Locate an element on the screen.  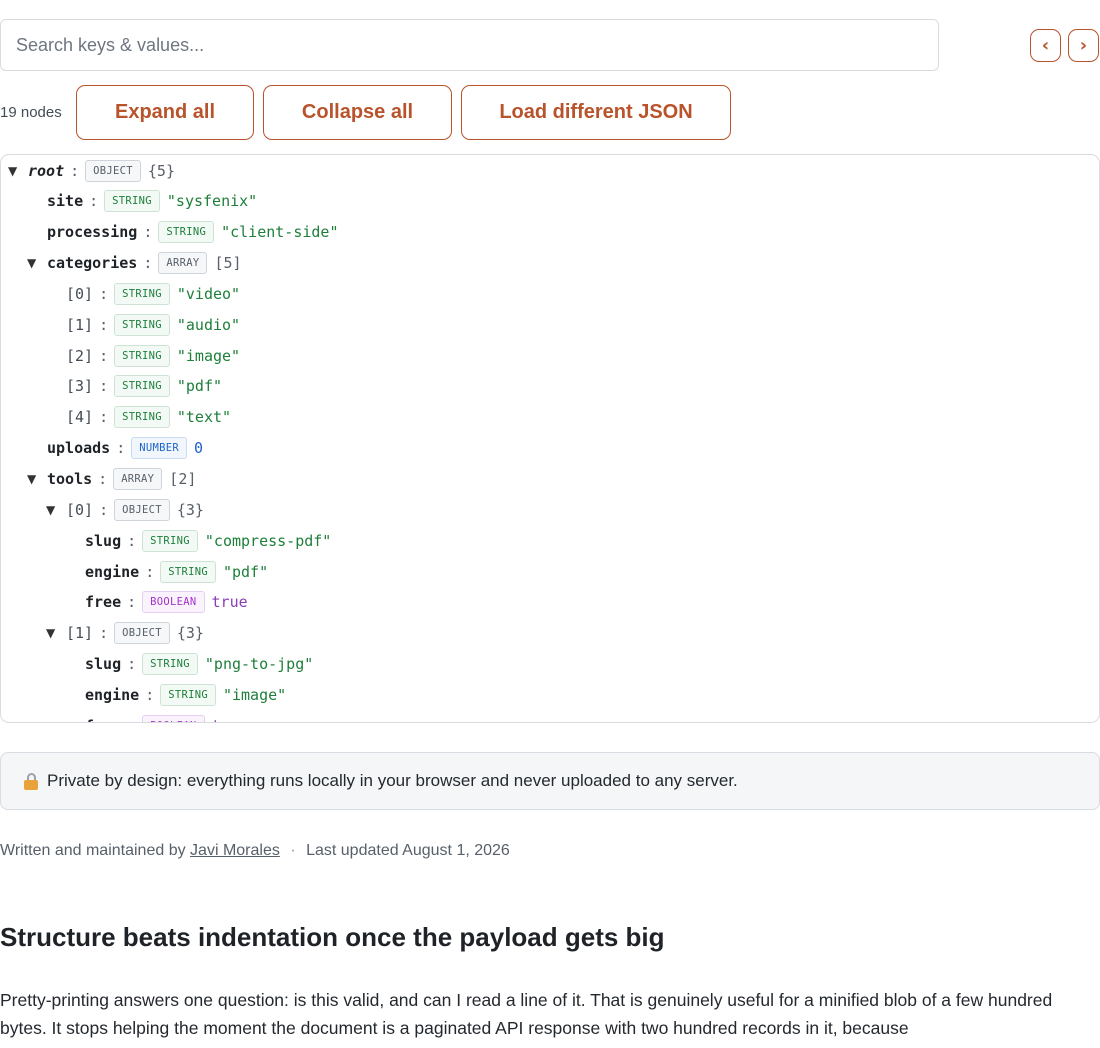
tree-row: ▼ root: OBJECT {5} is located at coordinates (91, 170).